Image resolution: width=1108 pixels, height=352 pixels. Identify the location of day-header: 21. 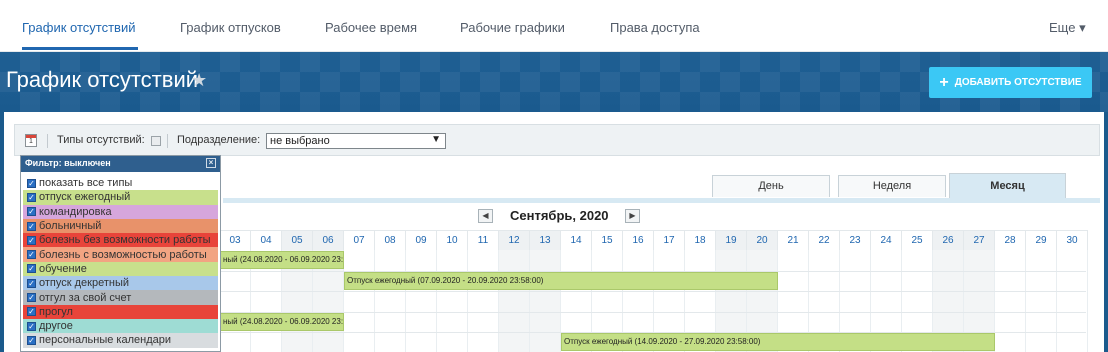
(793, 240).